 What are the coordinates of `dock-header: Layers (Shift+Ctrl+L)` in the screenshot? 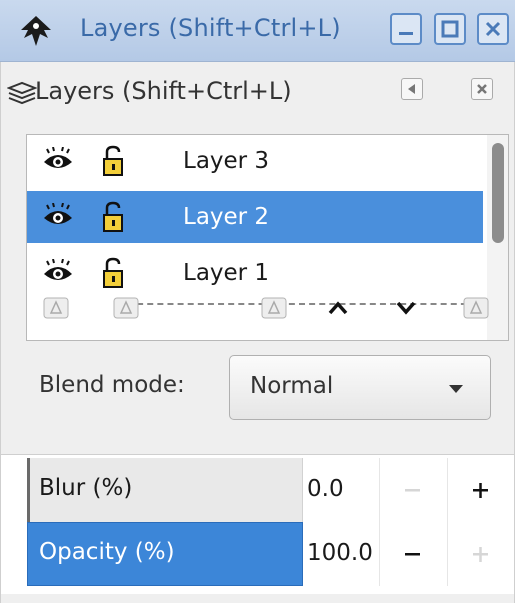 It's located at (258, 92).